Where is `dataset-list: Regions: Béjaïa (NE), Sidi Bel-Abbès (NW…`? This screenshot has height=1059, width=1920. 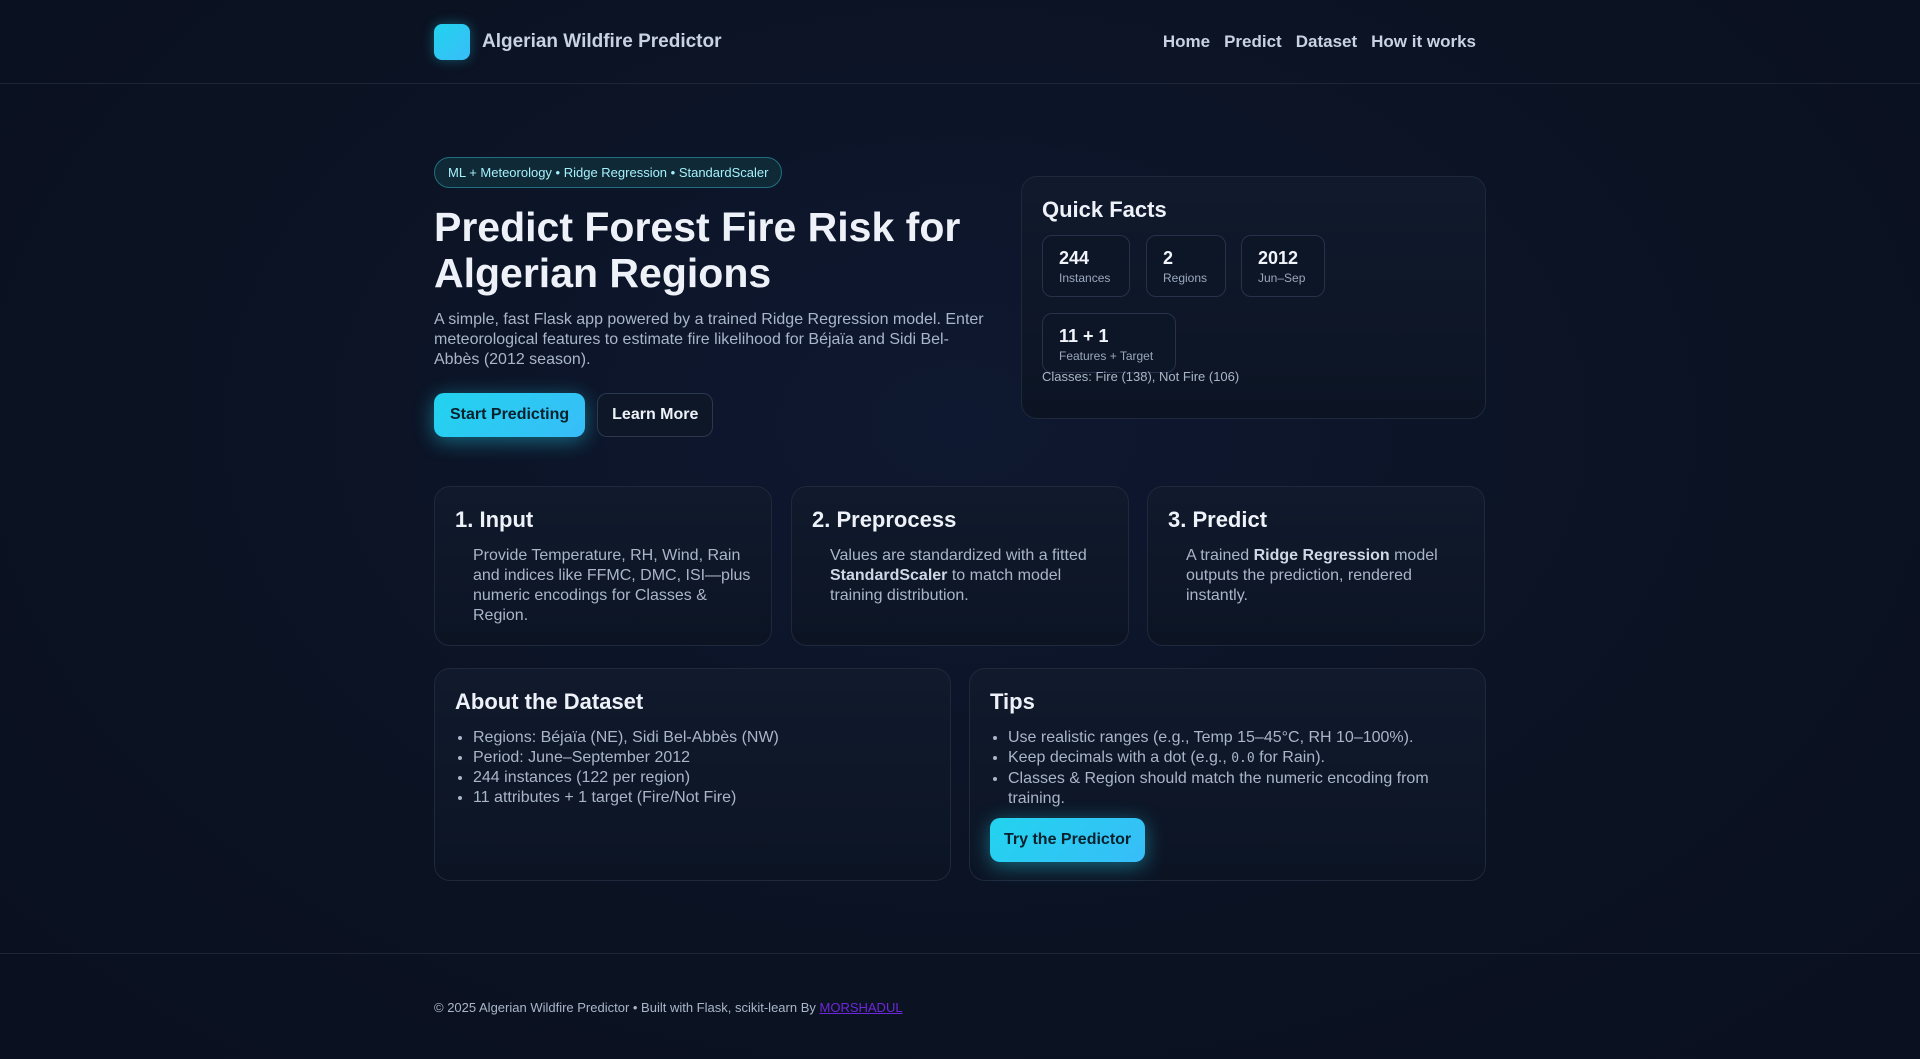 dataset-list: Regions: Béjaïa (NE), Sidi Bel-Abbès (NW… is located at coordinates (702, 768).